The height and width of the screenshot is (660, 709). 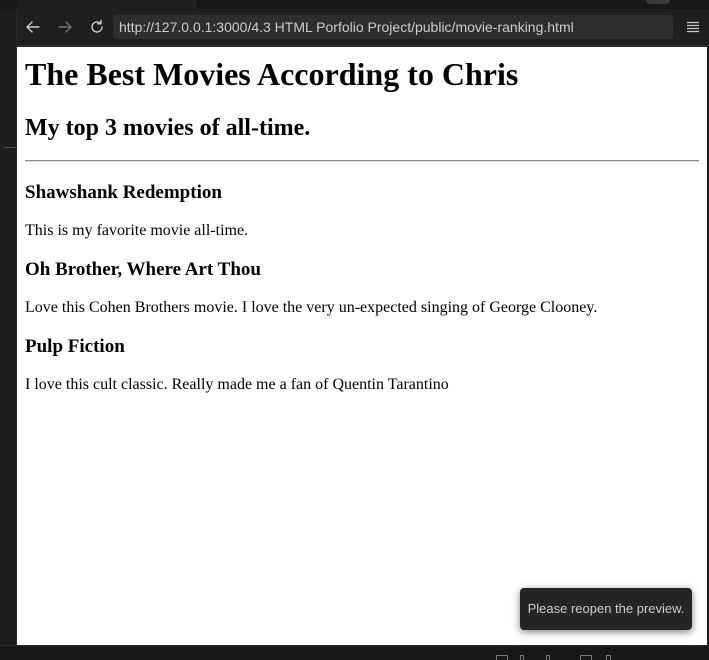 I want to click on back-button, so click(x=33, y=27).